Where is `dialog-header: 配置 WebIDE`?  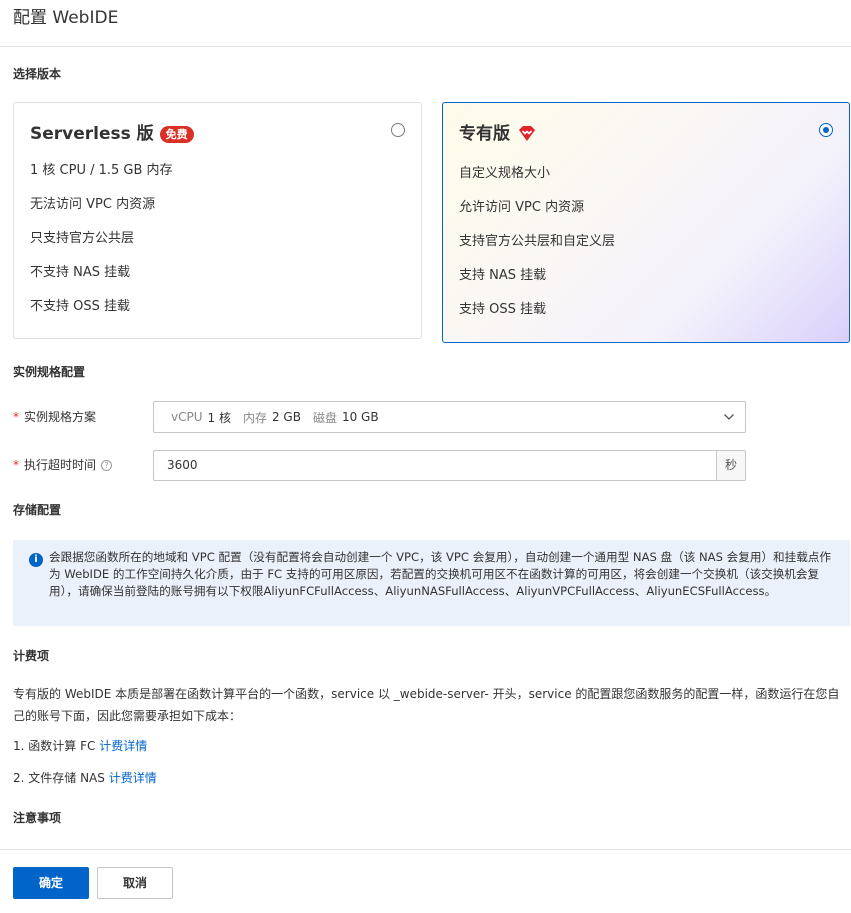
dialog-header: 配置 WebIDE is located at coordinates (425, 23).